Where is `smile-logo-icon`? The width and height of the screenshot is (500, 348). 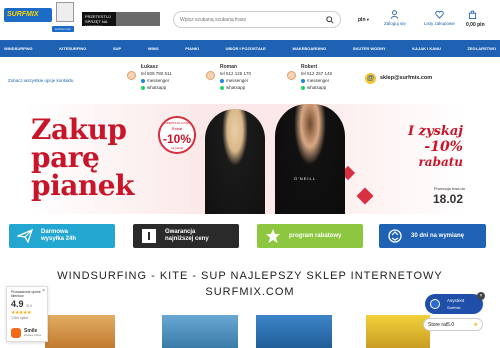
smile-logo-icon is located at coordinates (16, 333).